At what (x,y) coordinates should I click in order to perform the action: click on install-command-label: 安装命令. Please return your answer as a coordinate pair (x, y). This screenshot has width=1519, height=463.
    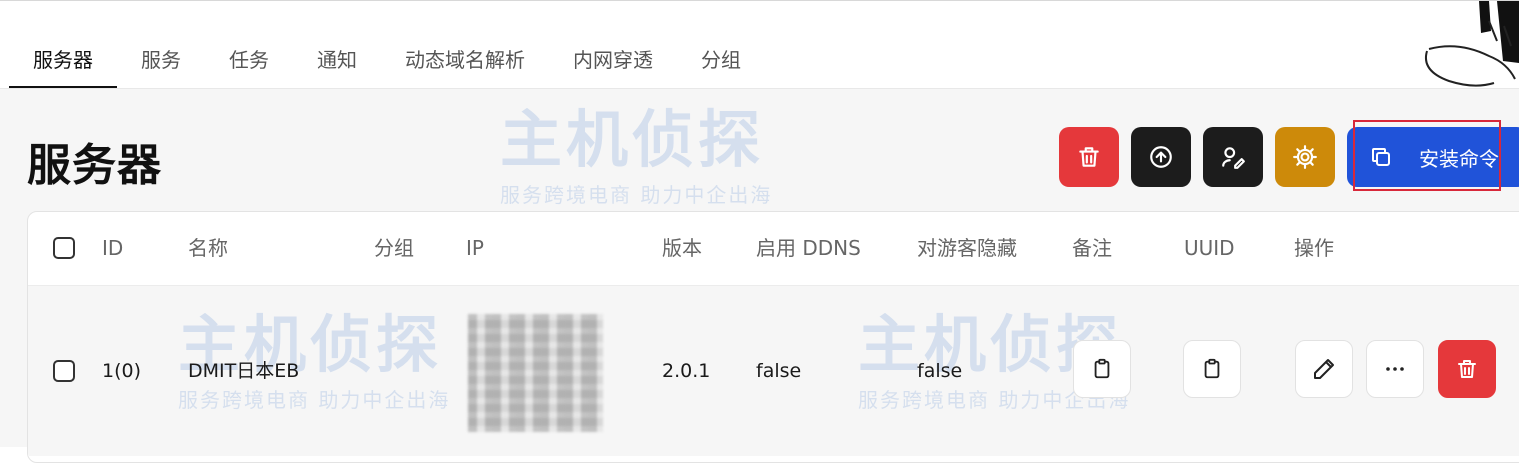
    Looking at the image, I should click on (1459, 158).